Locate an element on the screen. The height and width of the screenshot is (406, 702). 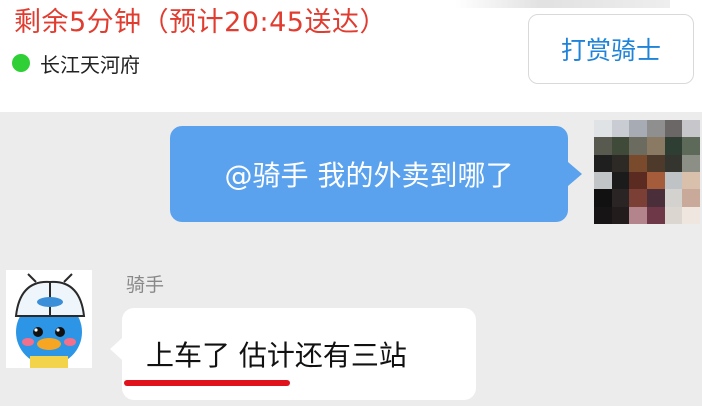
user-avatar-pixelated is located at coordinates (647, 172).